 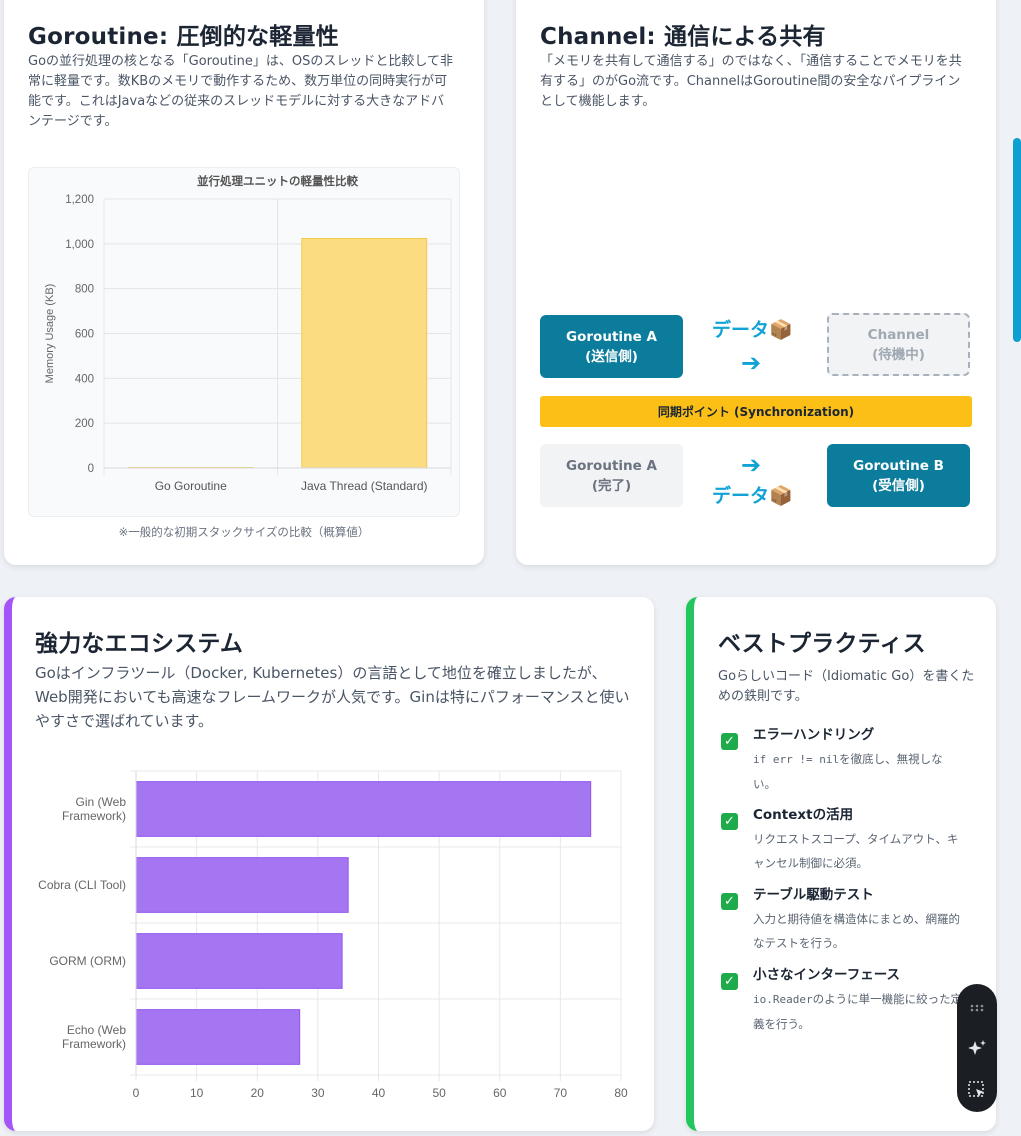 I want to click on goroutine-title: Goroutine: 圧倒的な軽量性, so click(x=183, y=37).